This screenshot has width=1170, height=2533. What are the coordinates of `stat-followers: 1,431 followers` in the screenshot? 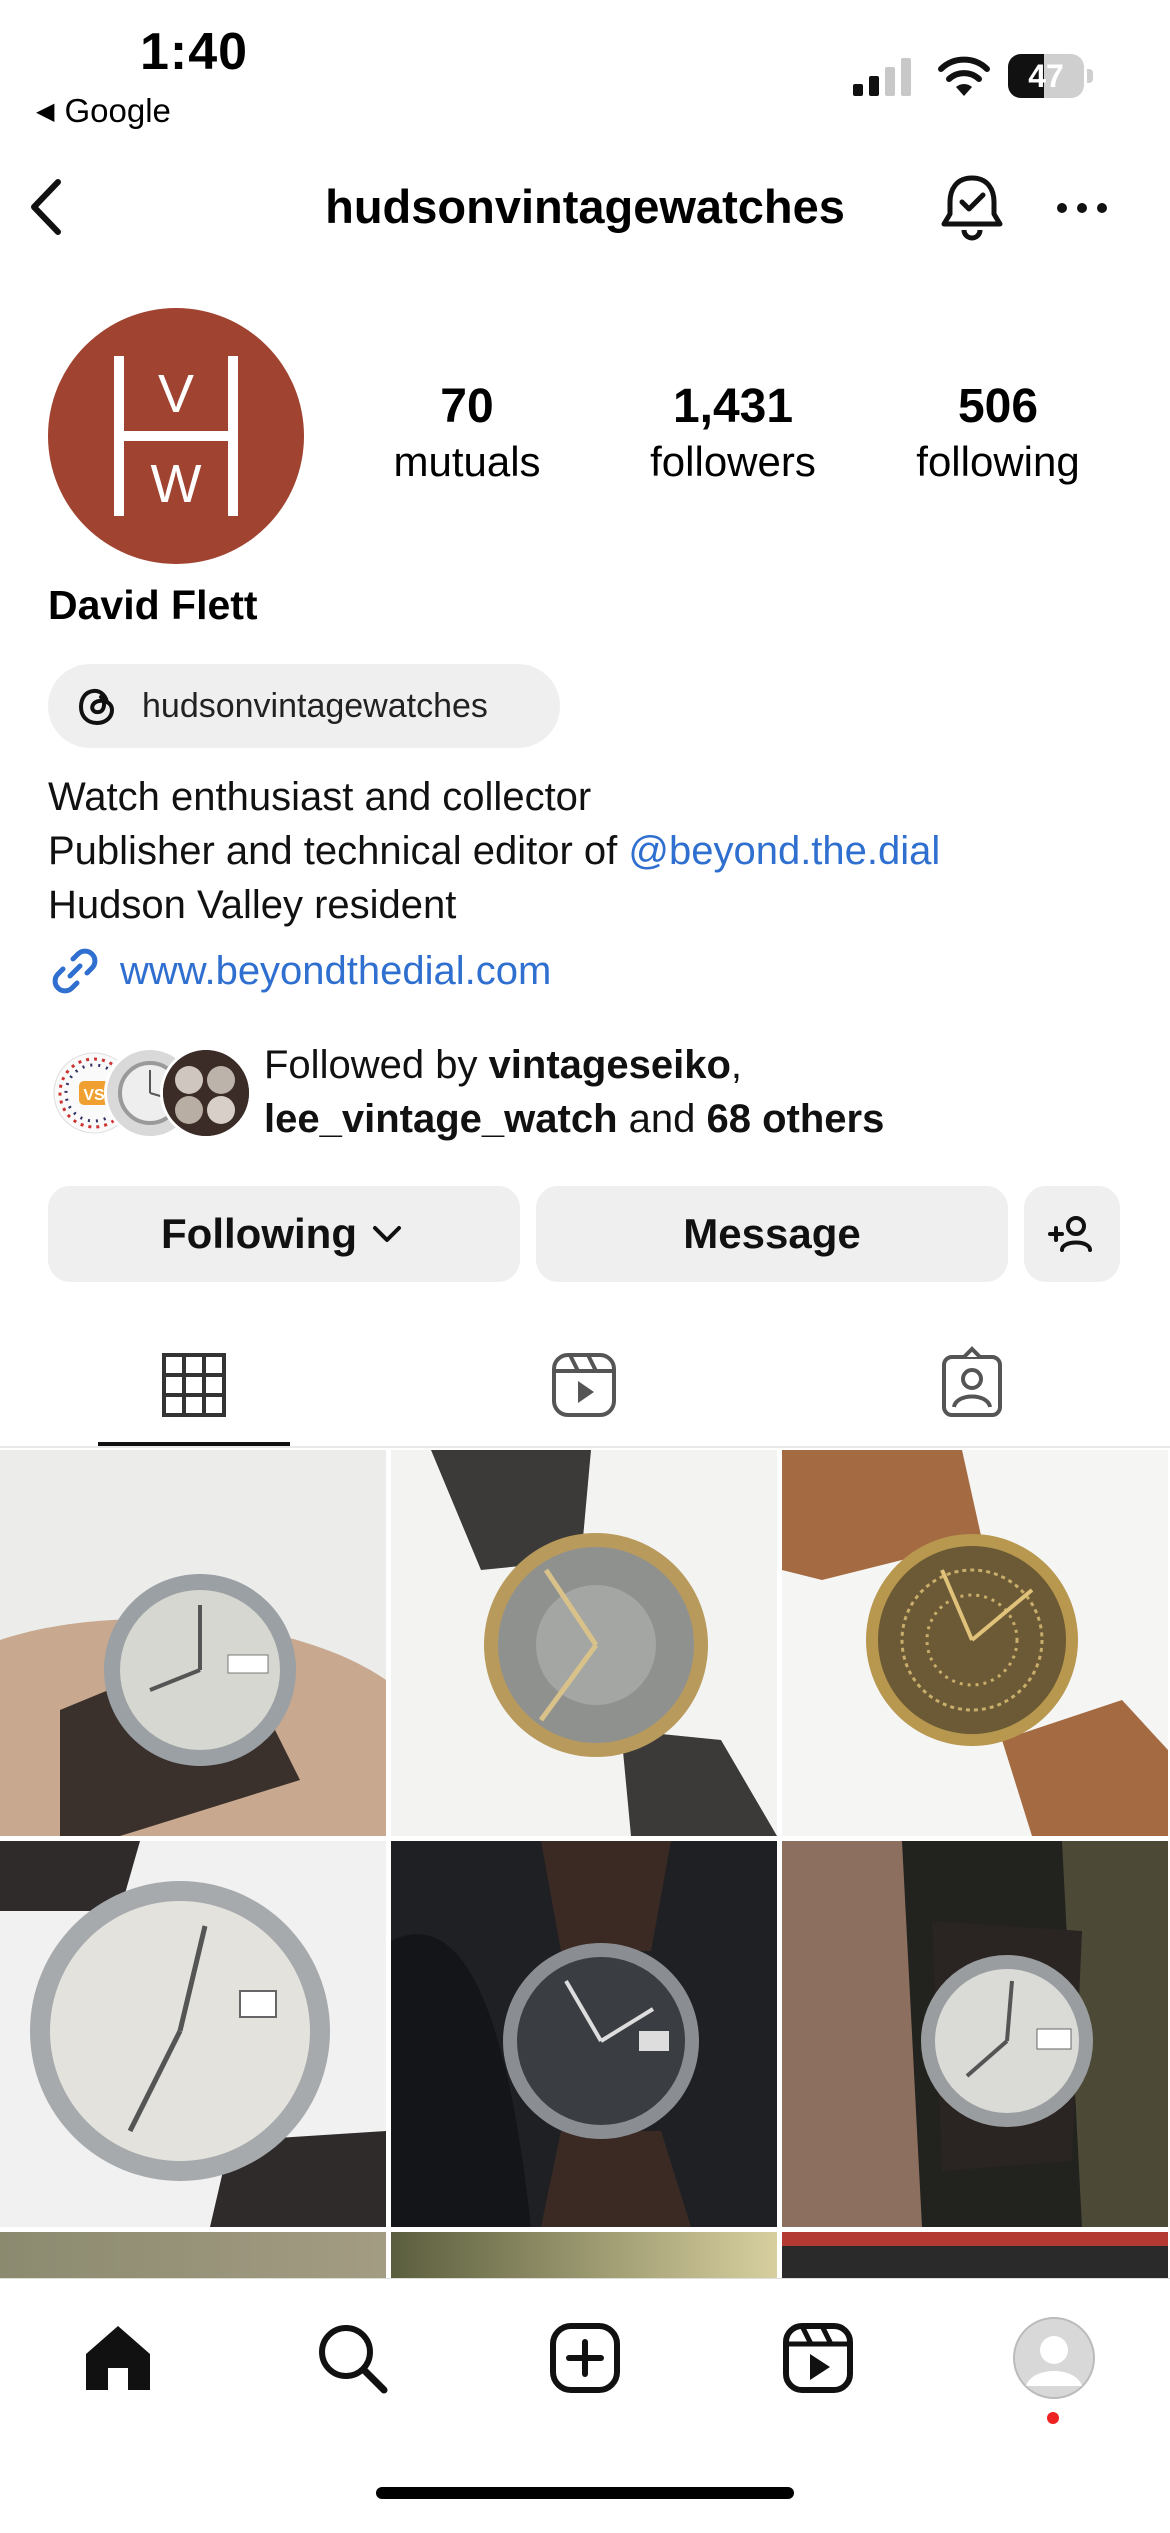 It's located at (733, 433).